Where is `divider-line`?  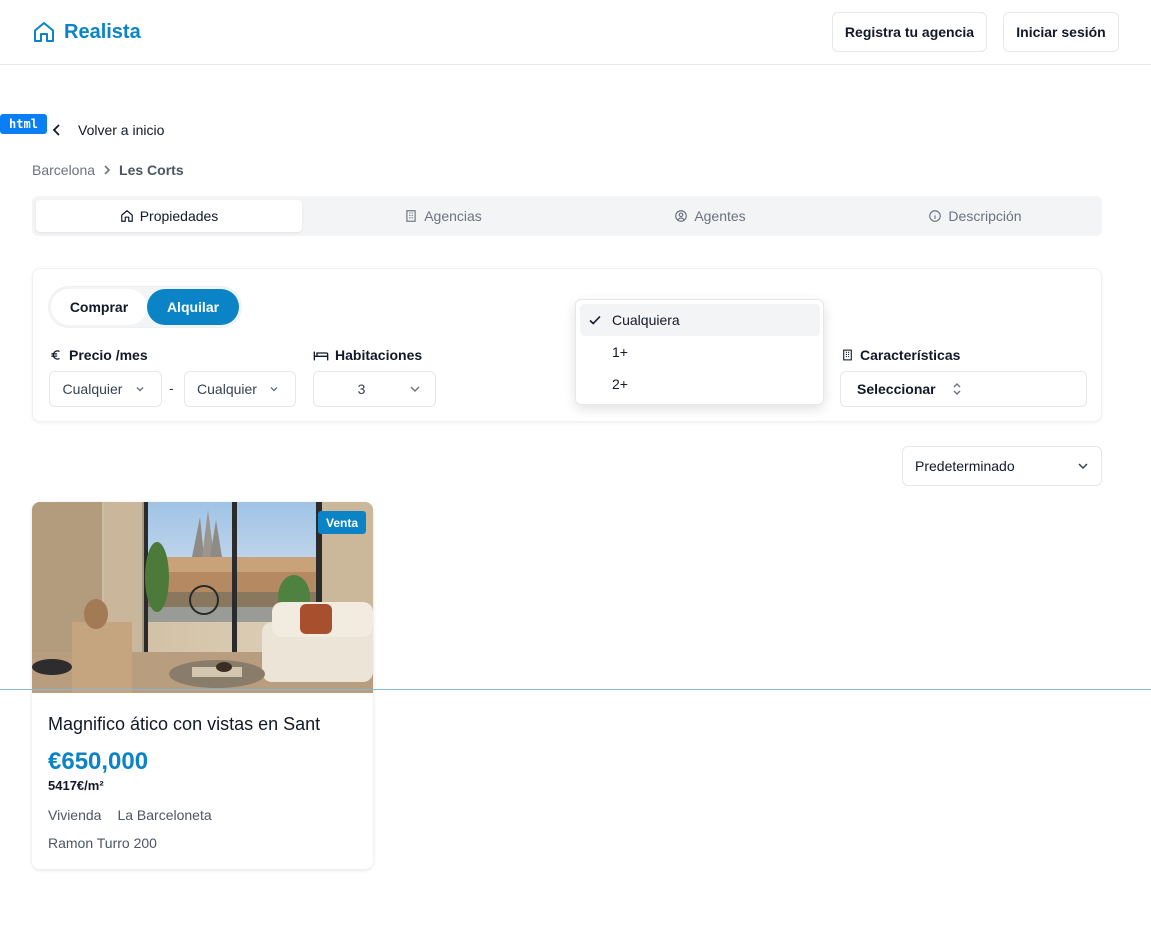 divider-line is located at coordinates (575, 689).